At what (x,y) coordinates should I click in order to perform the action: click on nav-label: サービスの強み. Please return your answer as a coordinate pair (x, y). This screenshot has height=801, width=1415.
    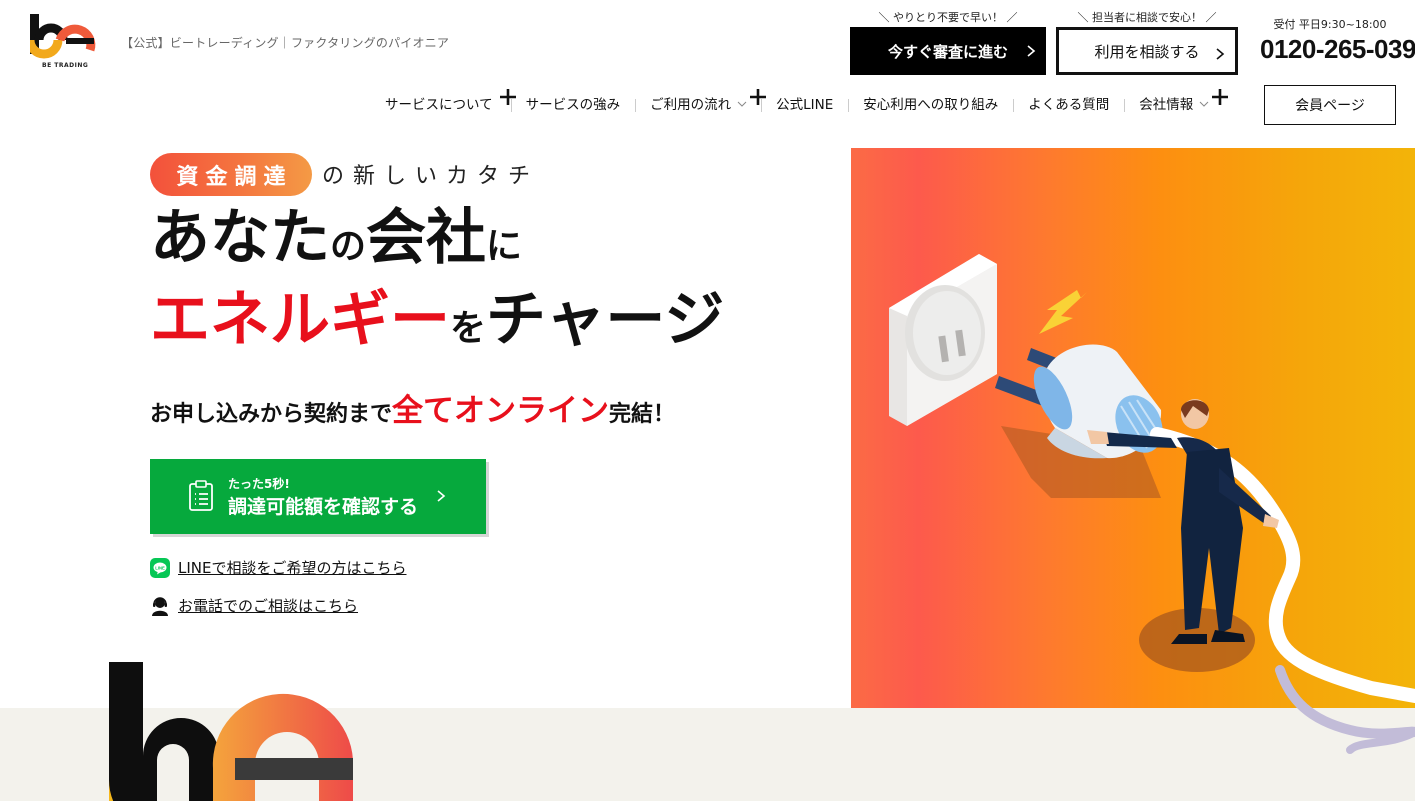
    Looking at the image, I should click on (573, 105).